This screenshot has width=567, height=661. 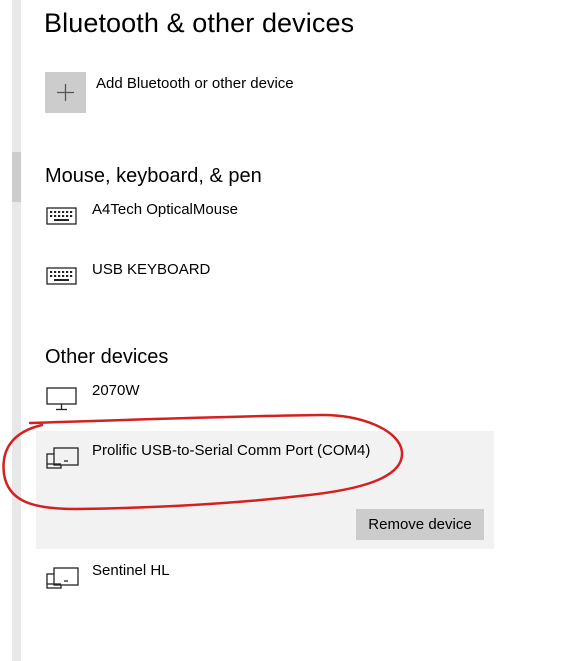 What do you see at coordinates (265, 279) in the screenshot?
I see `device-item-usb-keyboard: USB KEYBOARD` at bounding box center [265, 279].